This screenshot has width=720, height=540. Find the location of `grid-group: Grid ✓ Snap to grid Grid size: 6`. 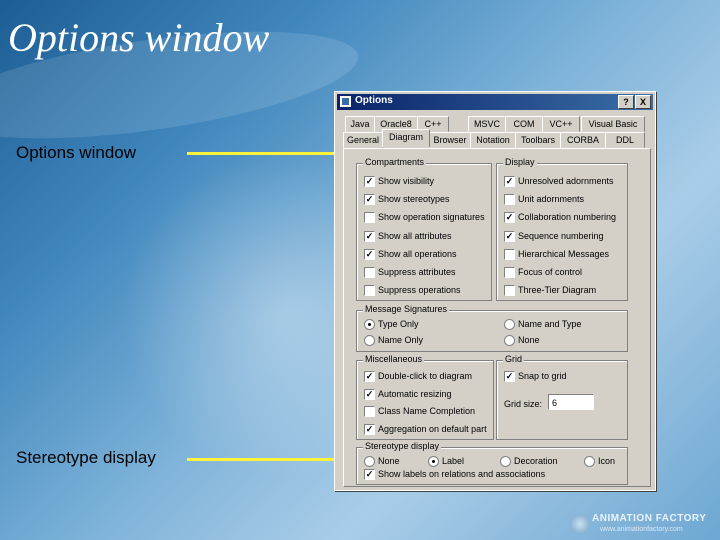

grid-group: Grid ✓ Snap to grid Grid size: 6 is located at coordinates (562, 397).